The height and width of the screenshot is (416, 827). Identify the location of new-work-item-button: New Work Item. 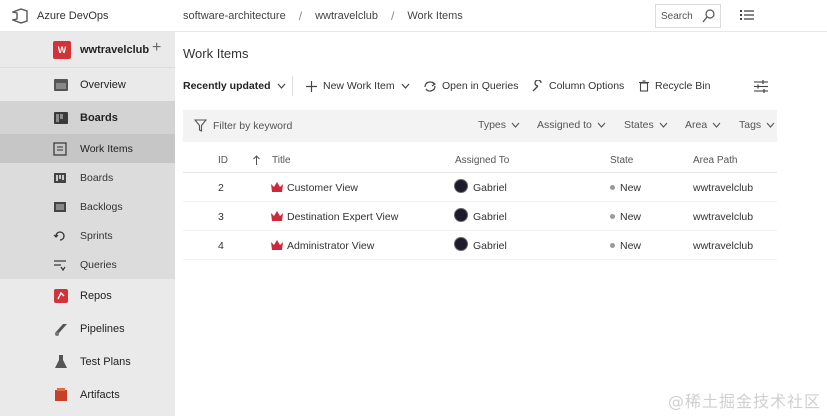
(358, 86).